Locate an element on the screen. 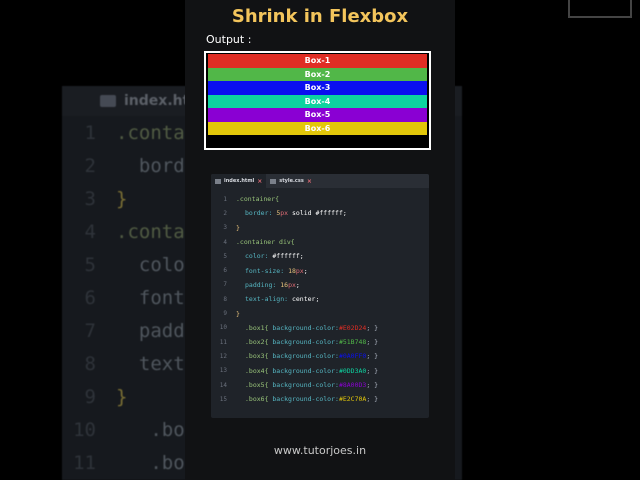  code-line: 4 .container div{ is located at coordinates (320, 242).